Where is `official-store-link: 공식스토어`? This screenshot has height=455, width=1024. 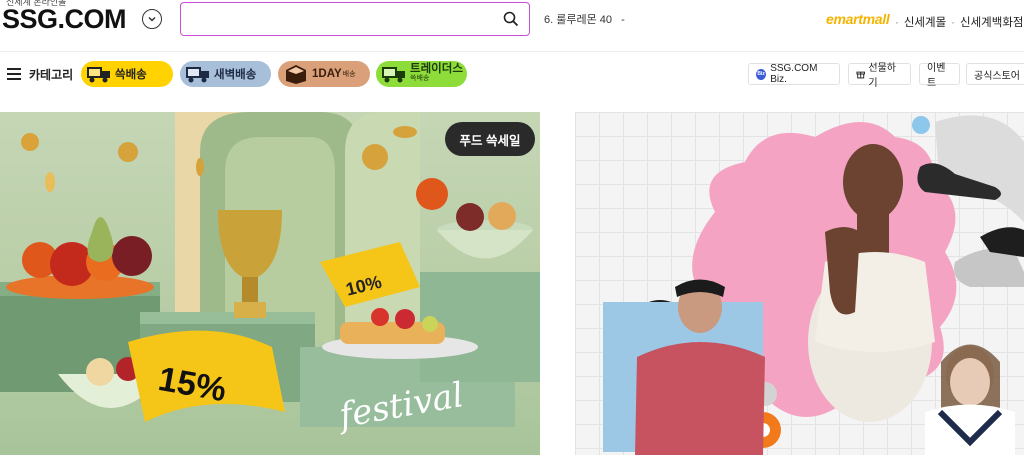
official-store-link: 공식스토어 is located at coordinates (995, 74).